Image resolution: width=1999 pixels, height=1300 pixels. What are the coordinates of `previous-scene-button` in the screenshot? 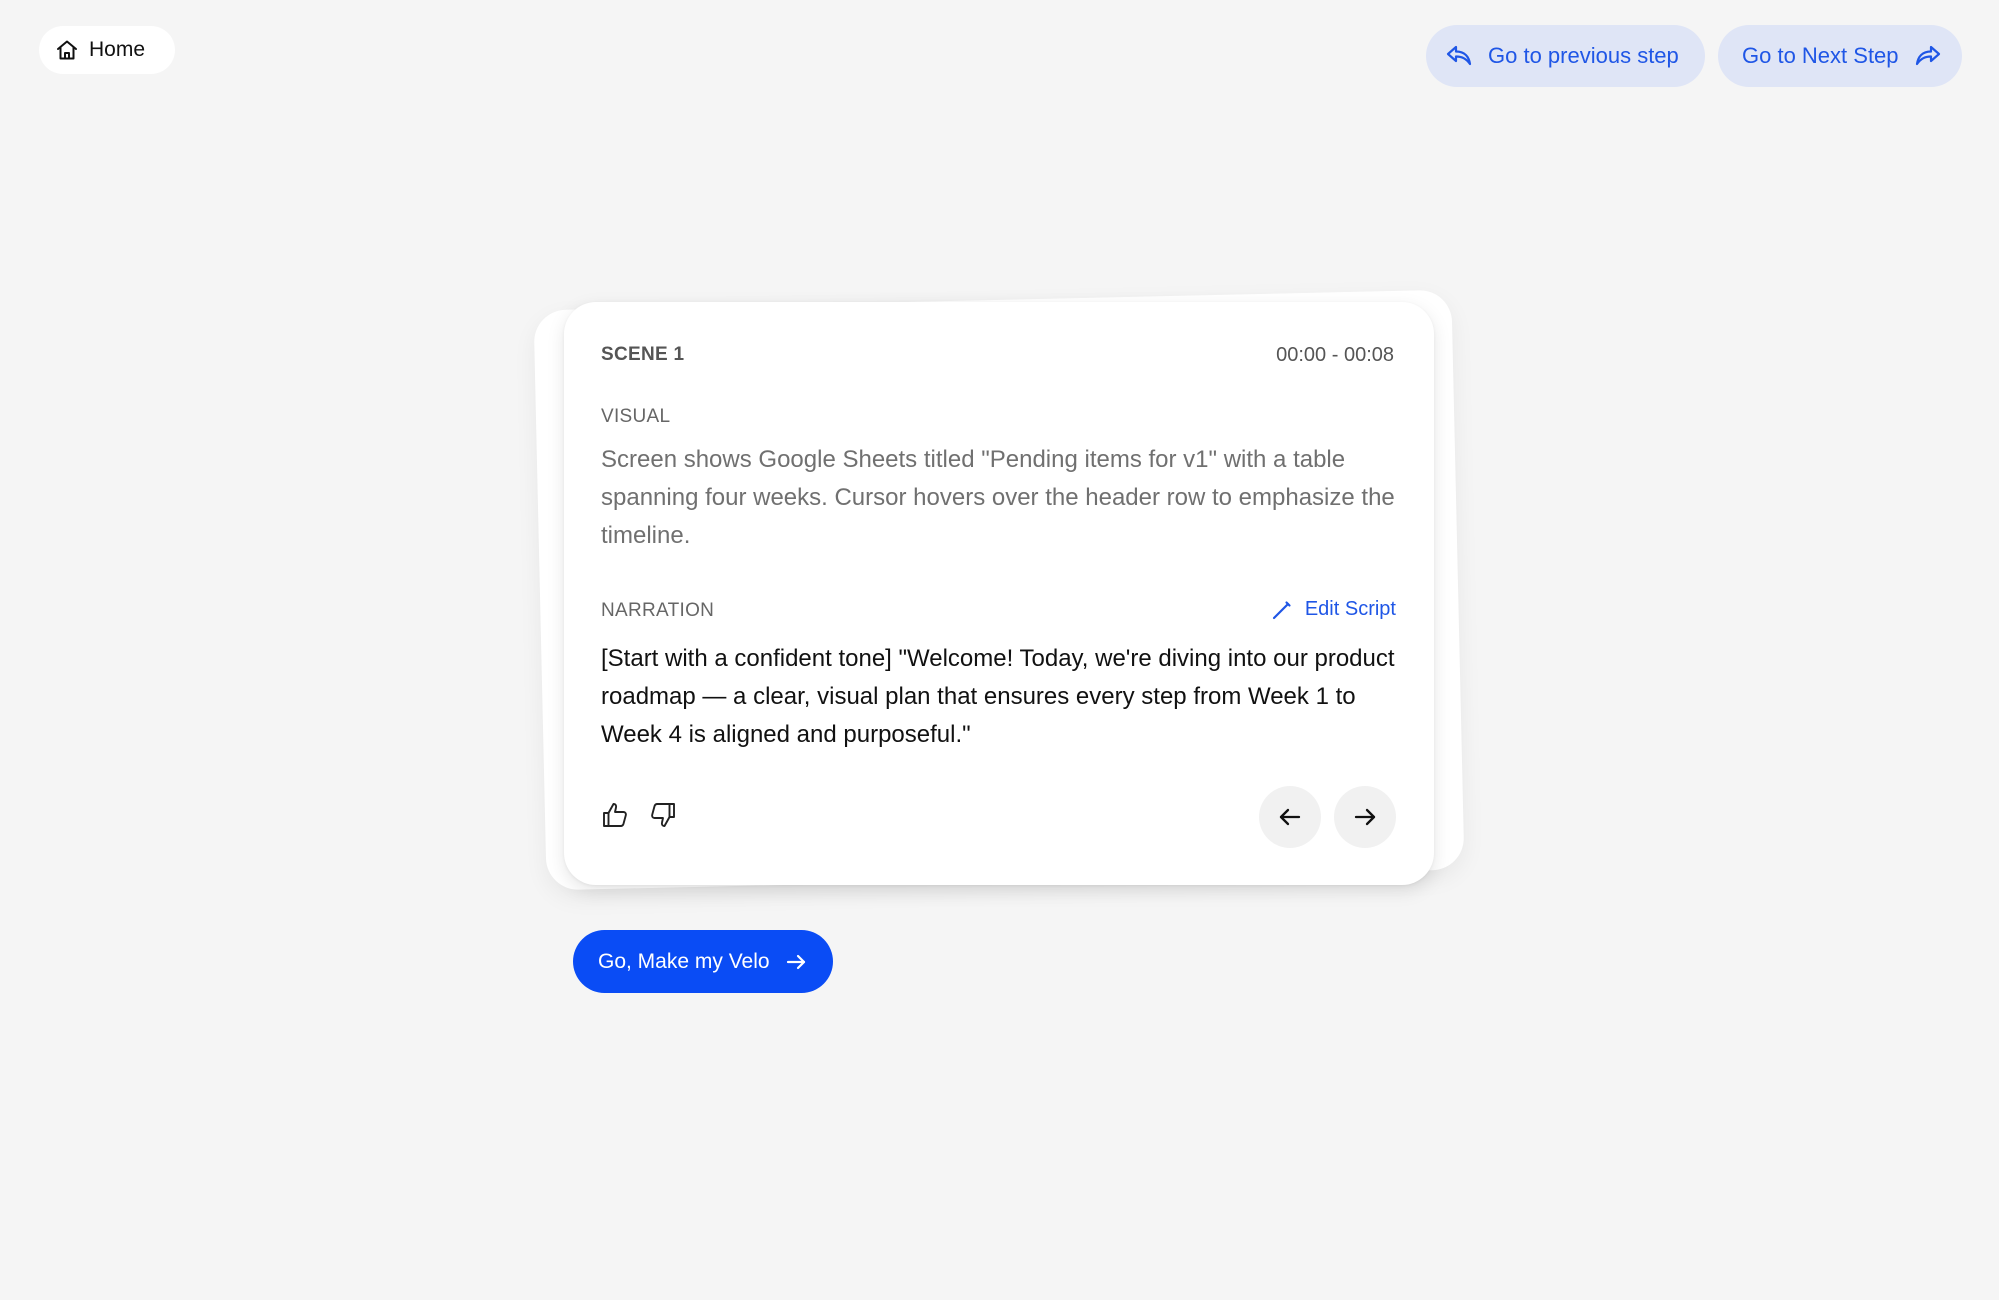 It's located at (1290, 817).